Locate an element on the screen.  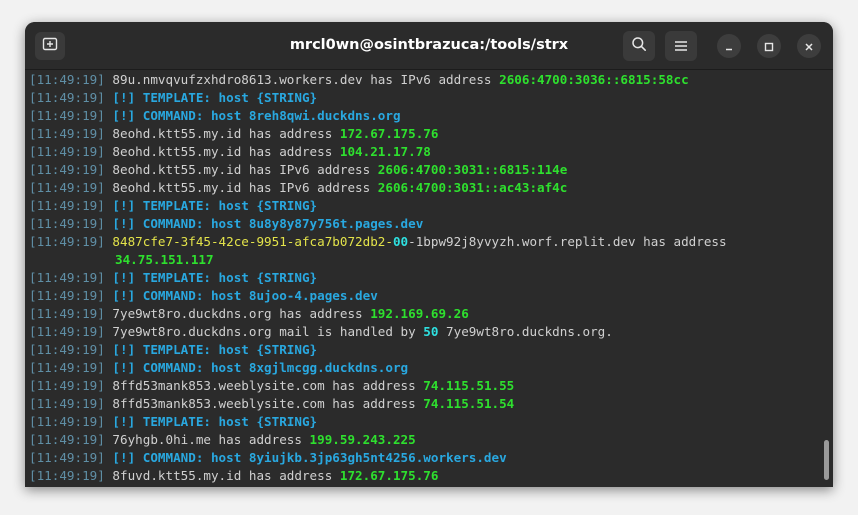
uuid-text: 8487cfe7-3f45-42ce-9951-afca7b072db2- is located at coordinates (248, 241).